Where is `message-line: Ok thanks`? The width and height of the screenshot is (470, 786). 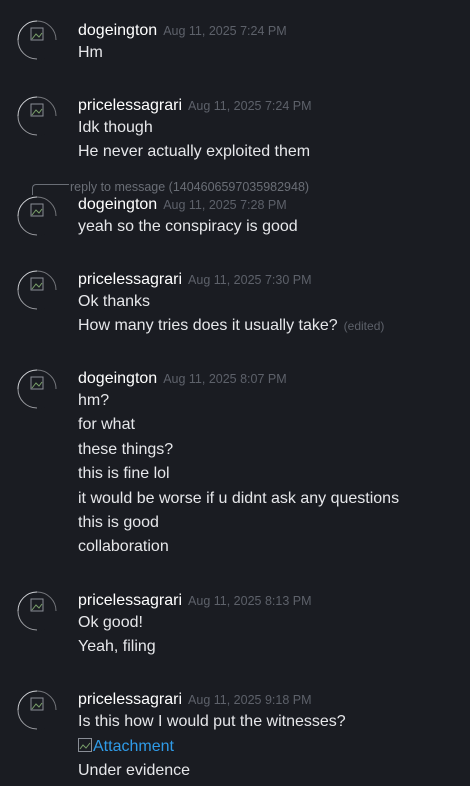
message-line: Ok thanks is located at coordinates (114, 301).